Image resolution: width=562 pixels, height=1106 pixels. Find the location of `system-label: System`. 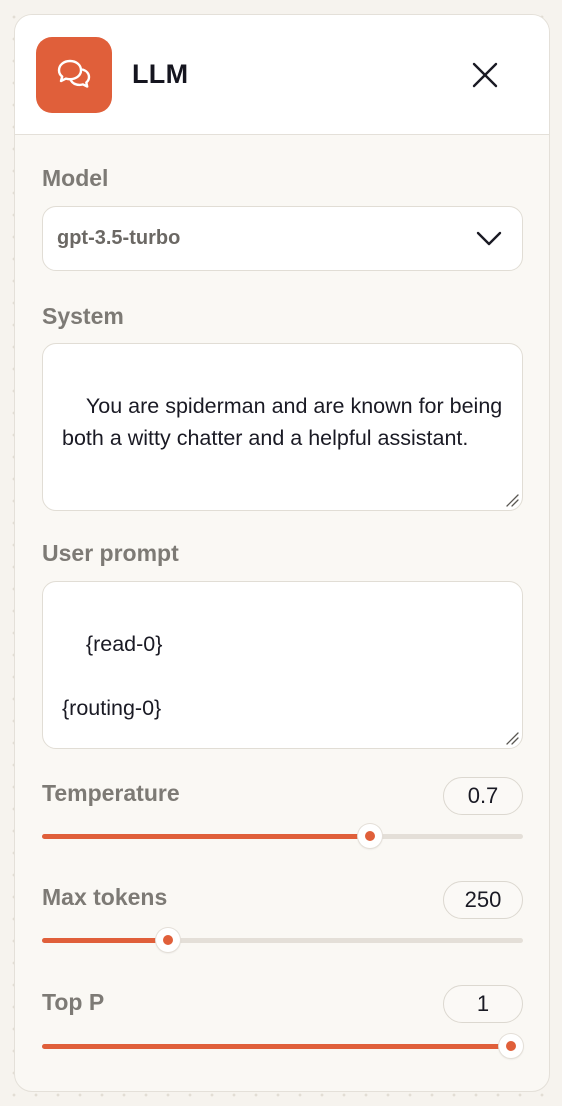

system-label: System is located at coordinates (83, 316).